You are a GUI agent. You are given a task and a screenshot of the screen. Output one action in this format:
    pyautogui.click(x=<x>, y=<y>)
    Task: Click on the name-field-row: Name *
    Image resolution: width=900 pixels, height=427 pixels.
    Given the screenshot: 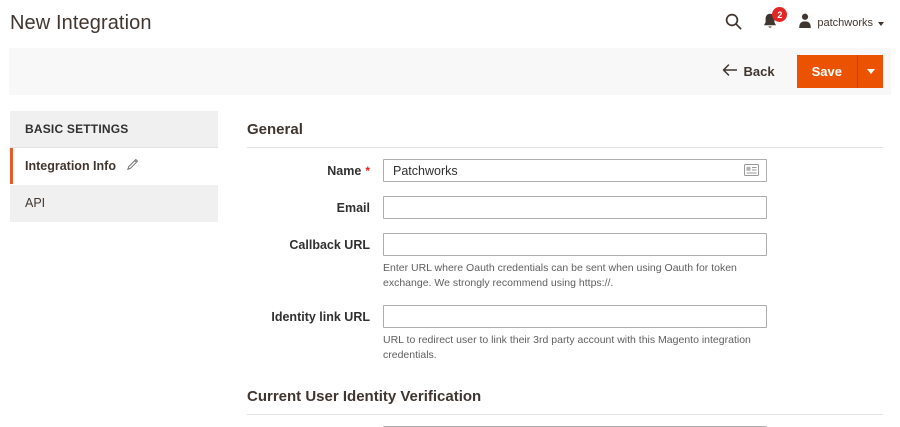 What is the action you would take?
    pyautogui.click(x=565, y=170)
    